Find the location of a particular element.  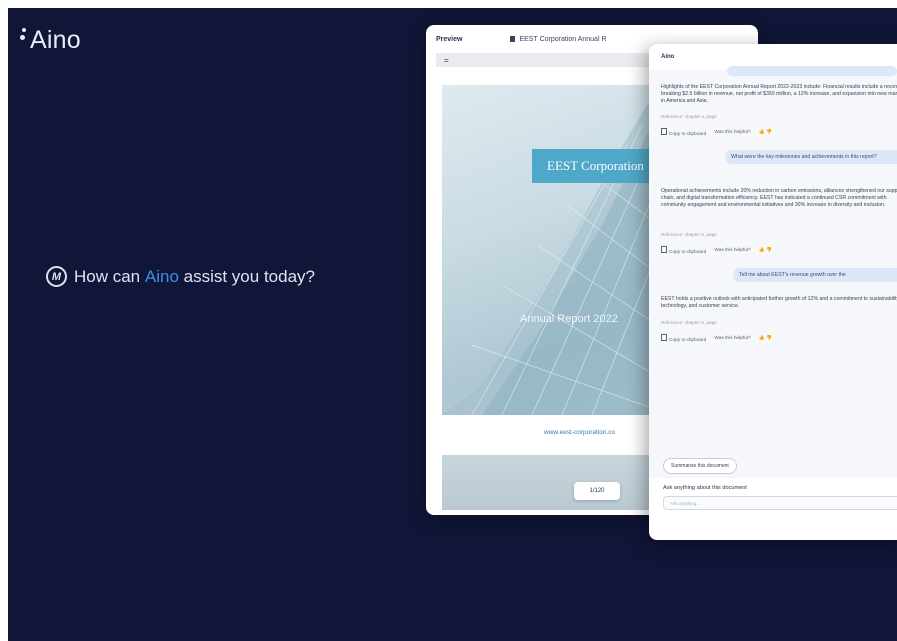

cover-architecture-graphic is located at coordinates (557, 250).